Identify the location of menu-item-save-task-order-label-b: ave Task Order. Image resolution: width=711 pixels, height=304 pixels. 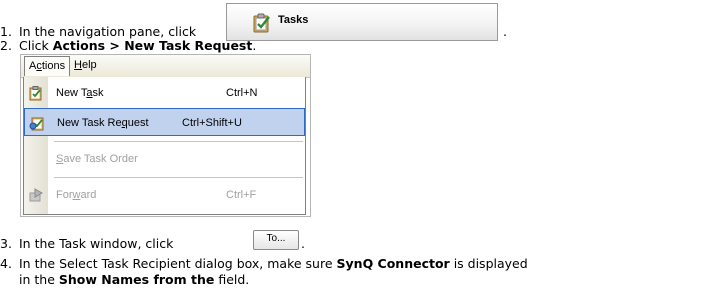
(100, 159).